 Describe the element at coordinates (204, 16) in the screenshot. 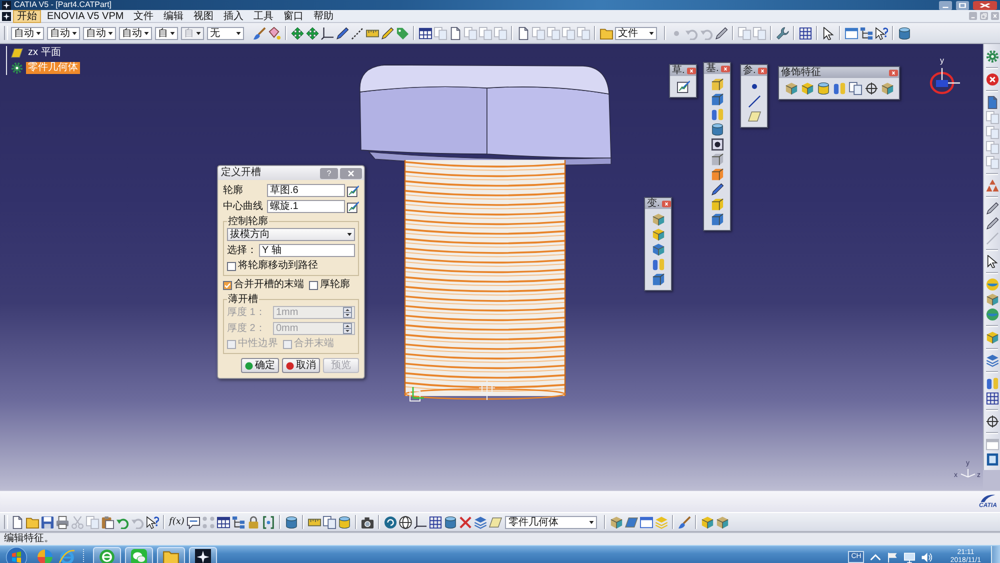

I see `menu-item: 视图` at that location.